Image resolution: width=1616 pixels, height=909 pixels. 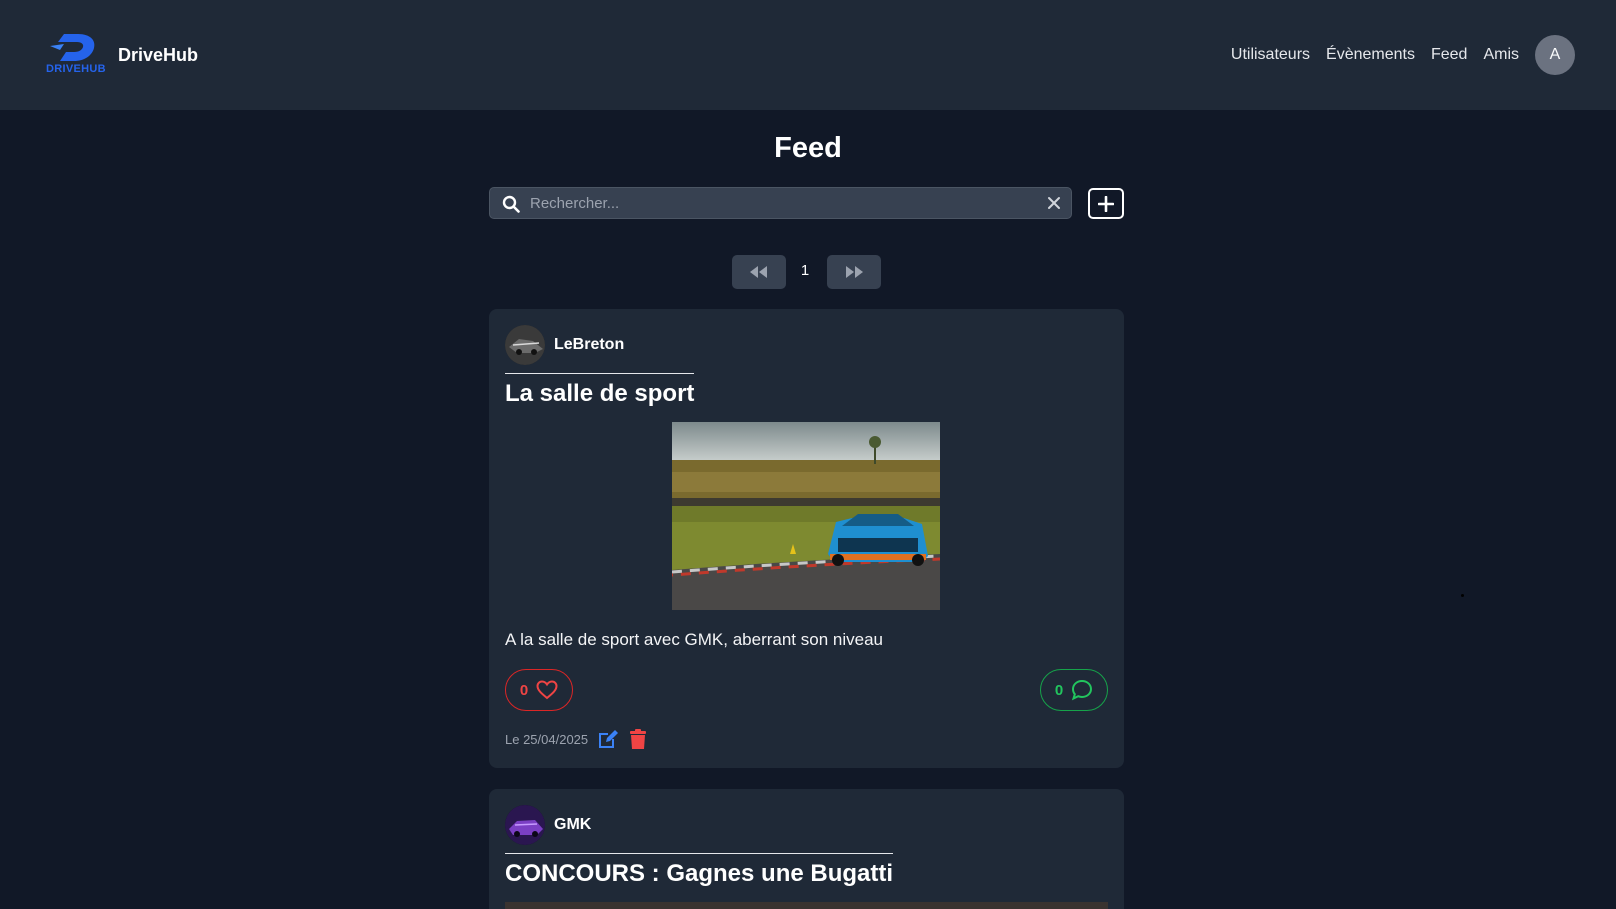 I want to click on main-nav: Utilisateurs Évènements Feed Amis A, so click(x=1403, y=55).